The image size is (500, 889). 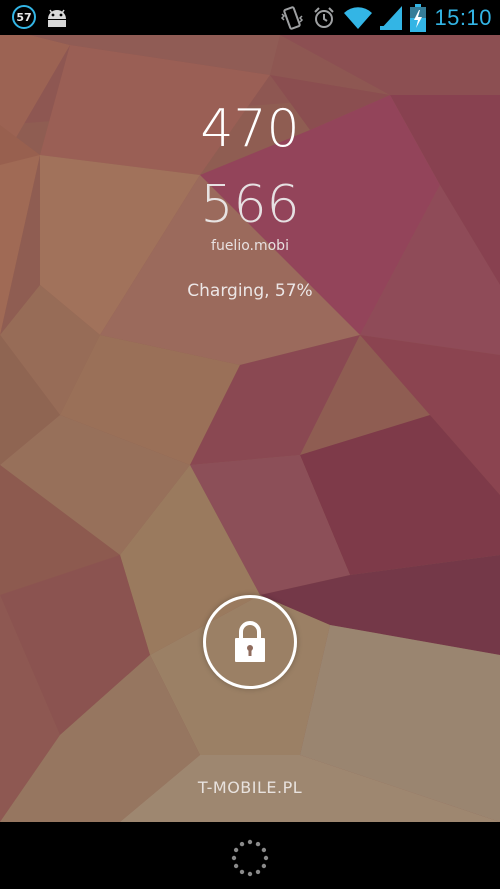 I want to click on status-clock: 15:10, so click(x=463, y=17).